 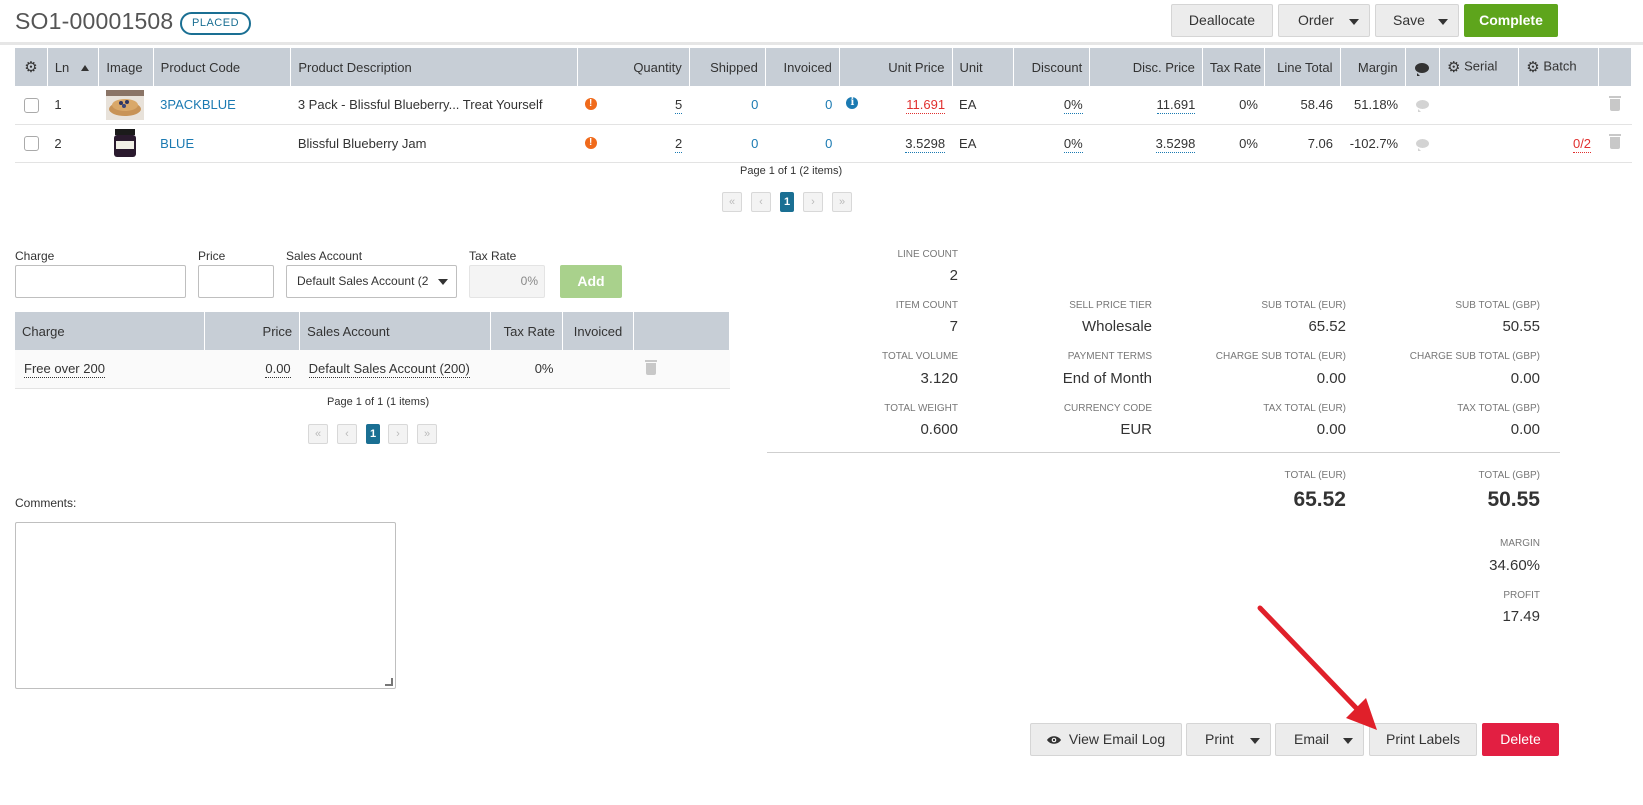 I want to click on col-shipped: Shipped, so click(x=727, y=67).